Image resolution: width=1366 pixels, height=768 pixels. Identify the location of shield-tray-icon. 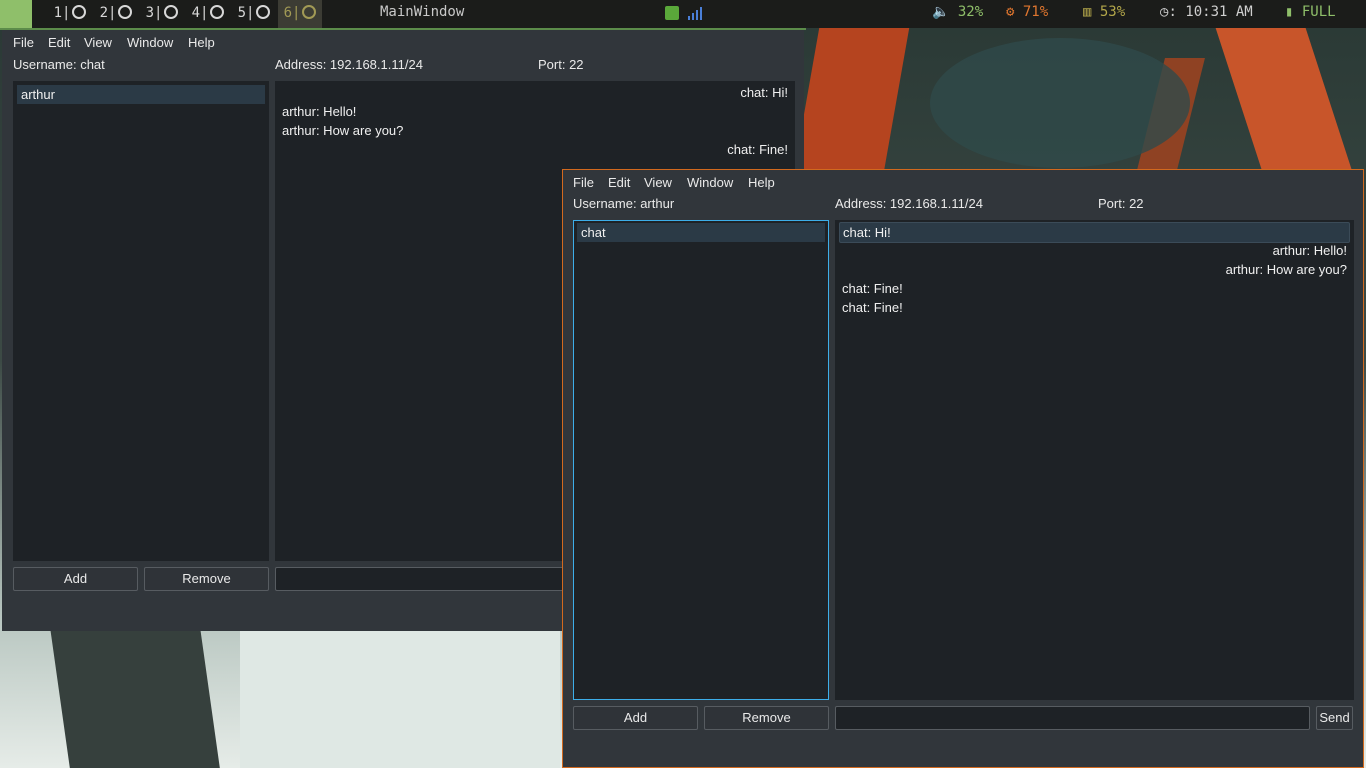
(672, 13).